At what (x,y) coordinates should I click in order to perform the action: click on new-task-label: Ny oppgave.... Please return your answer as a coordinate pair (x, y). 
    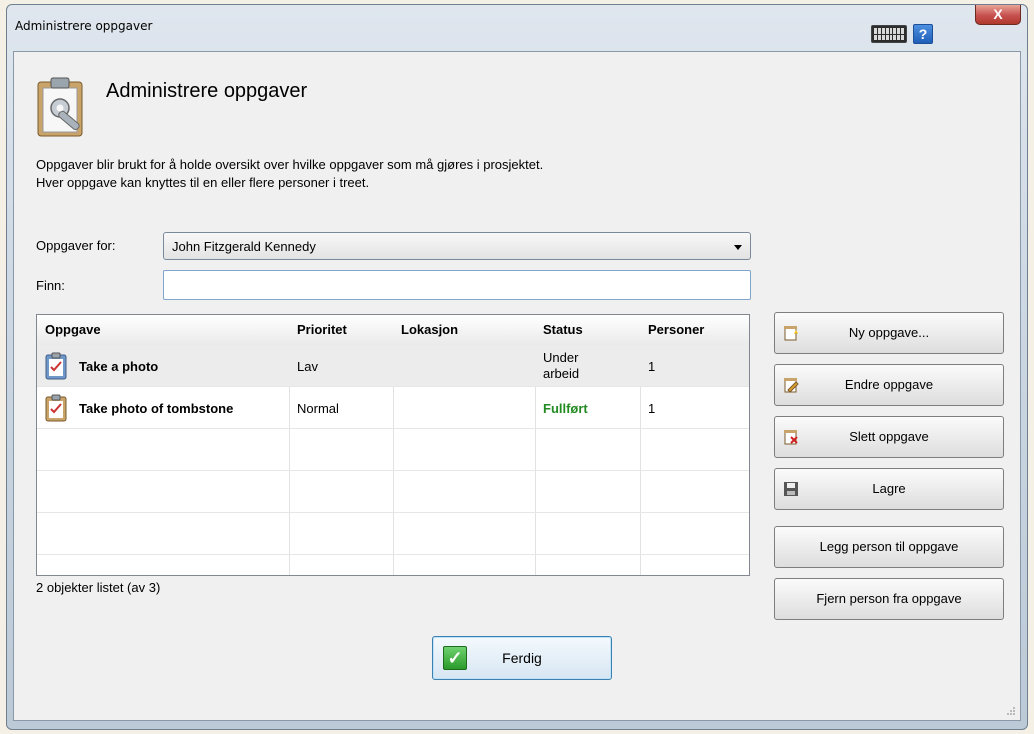
    Looking at the image, I should click on (889, 332).